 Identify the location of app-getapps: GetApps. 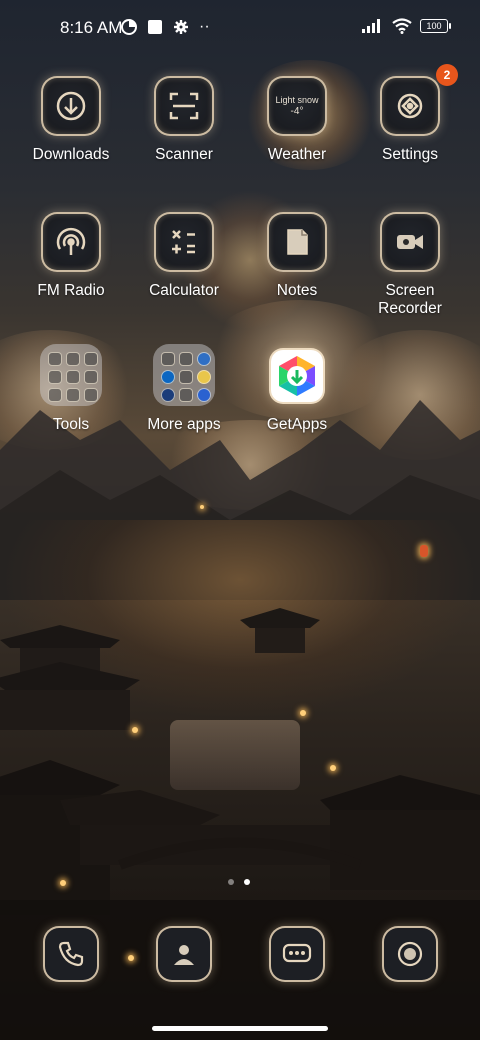
(297, 391).